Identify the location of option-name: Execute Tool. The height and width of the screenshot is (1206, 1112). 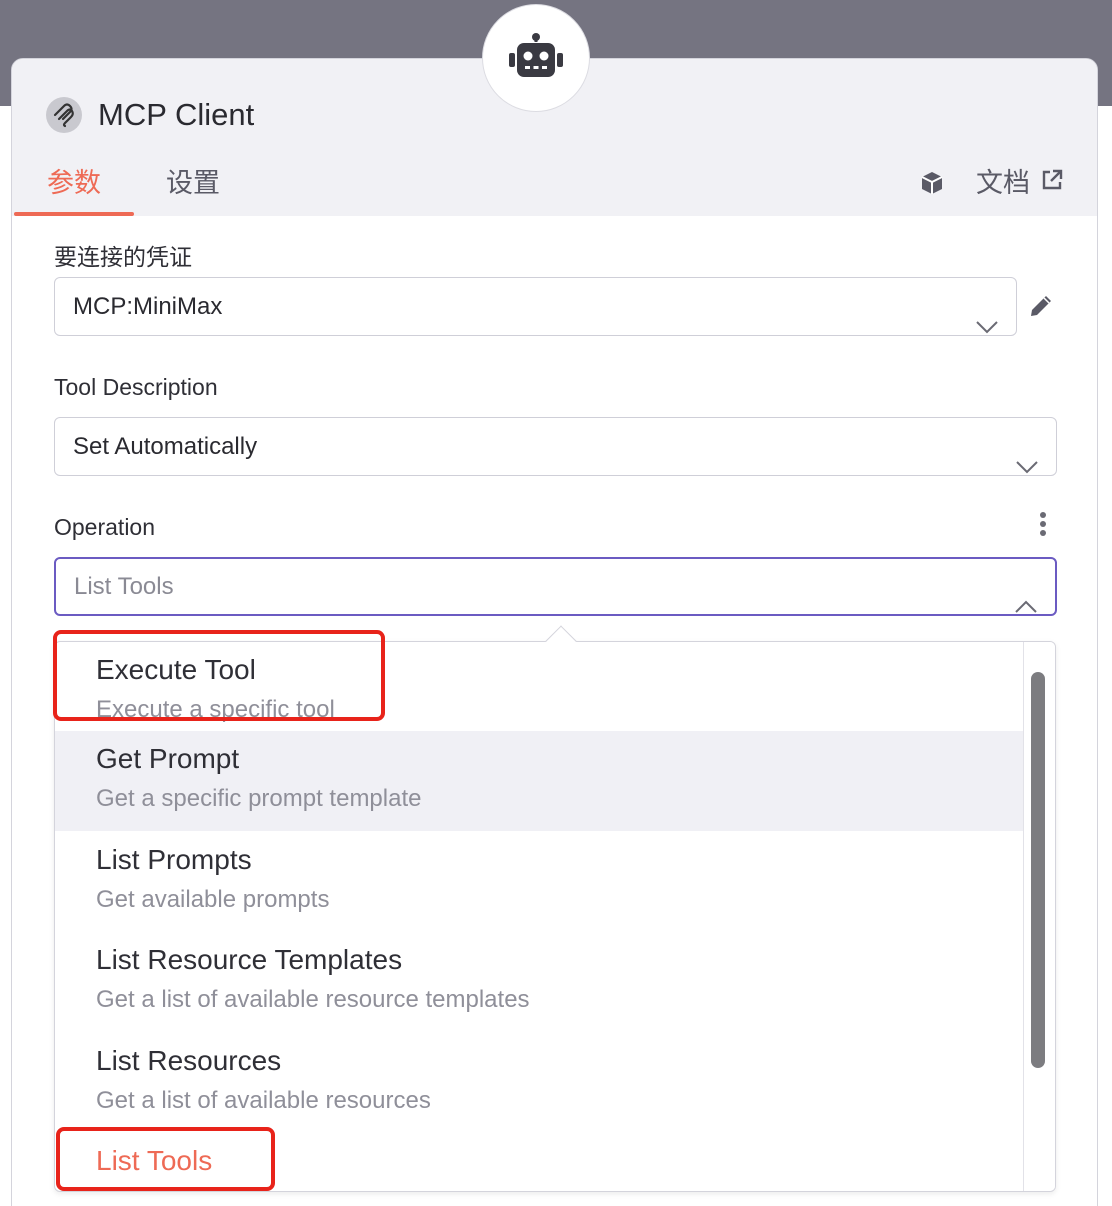
(176, 669).